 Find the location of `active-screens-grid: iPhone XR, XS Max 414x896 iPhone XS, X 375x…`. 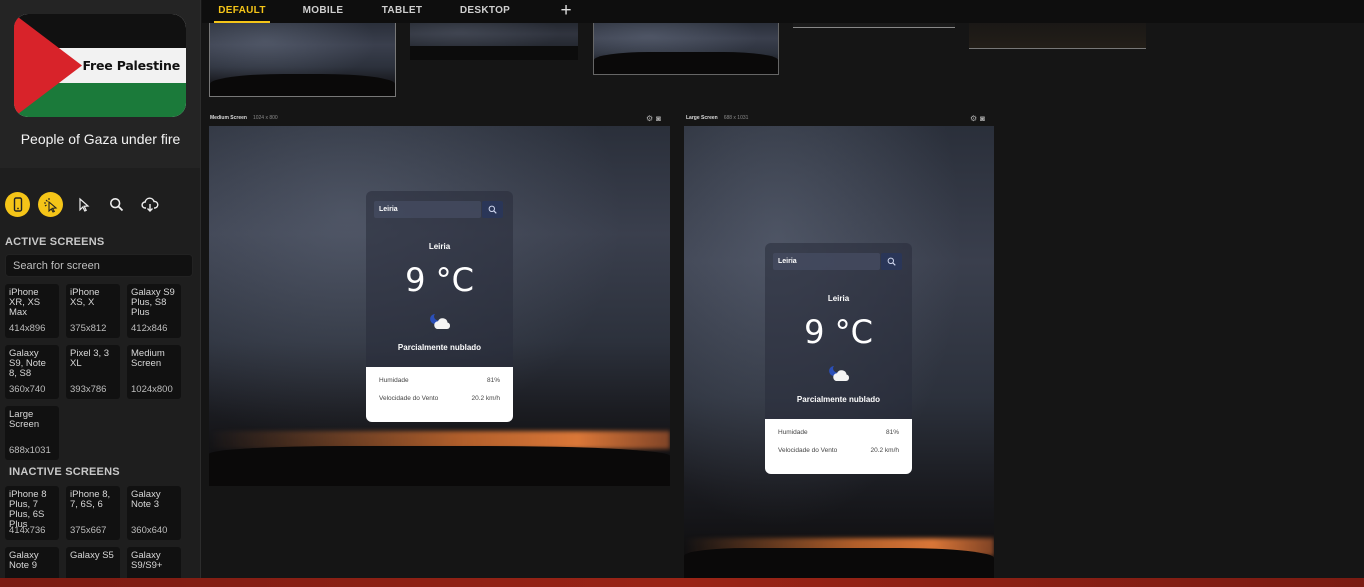

active-screens-grid: iPhone XR, XS Max 414x896 iPhone XS, X 375x… is located at coordinates (93, 372).